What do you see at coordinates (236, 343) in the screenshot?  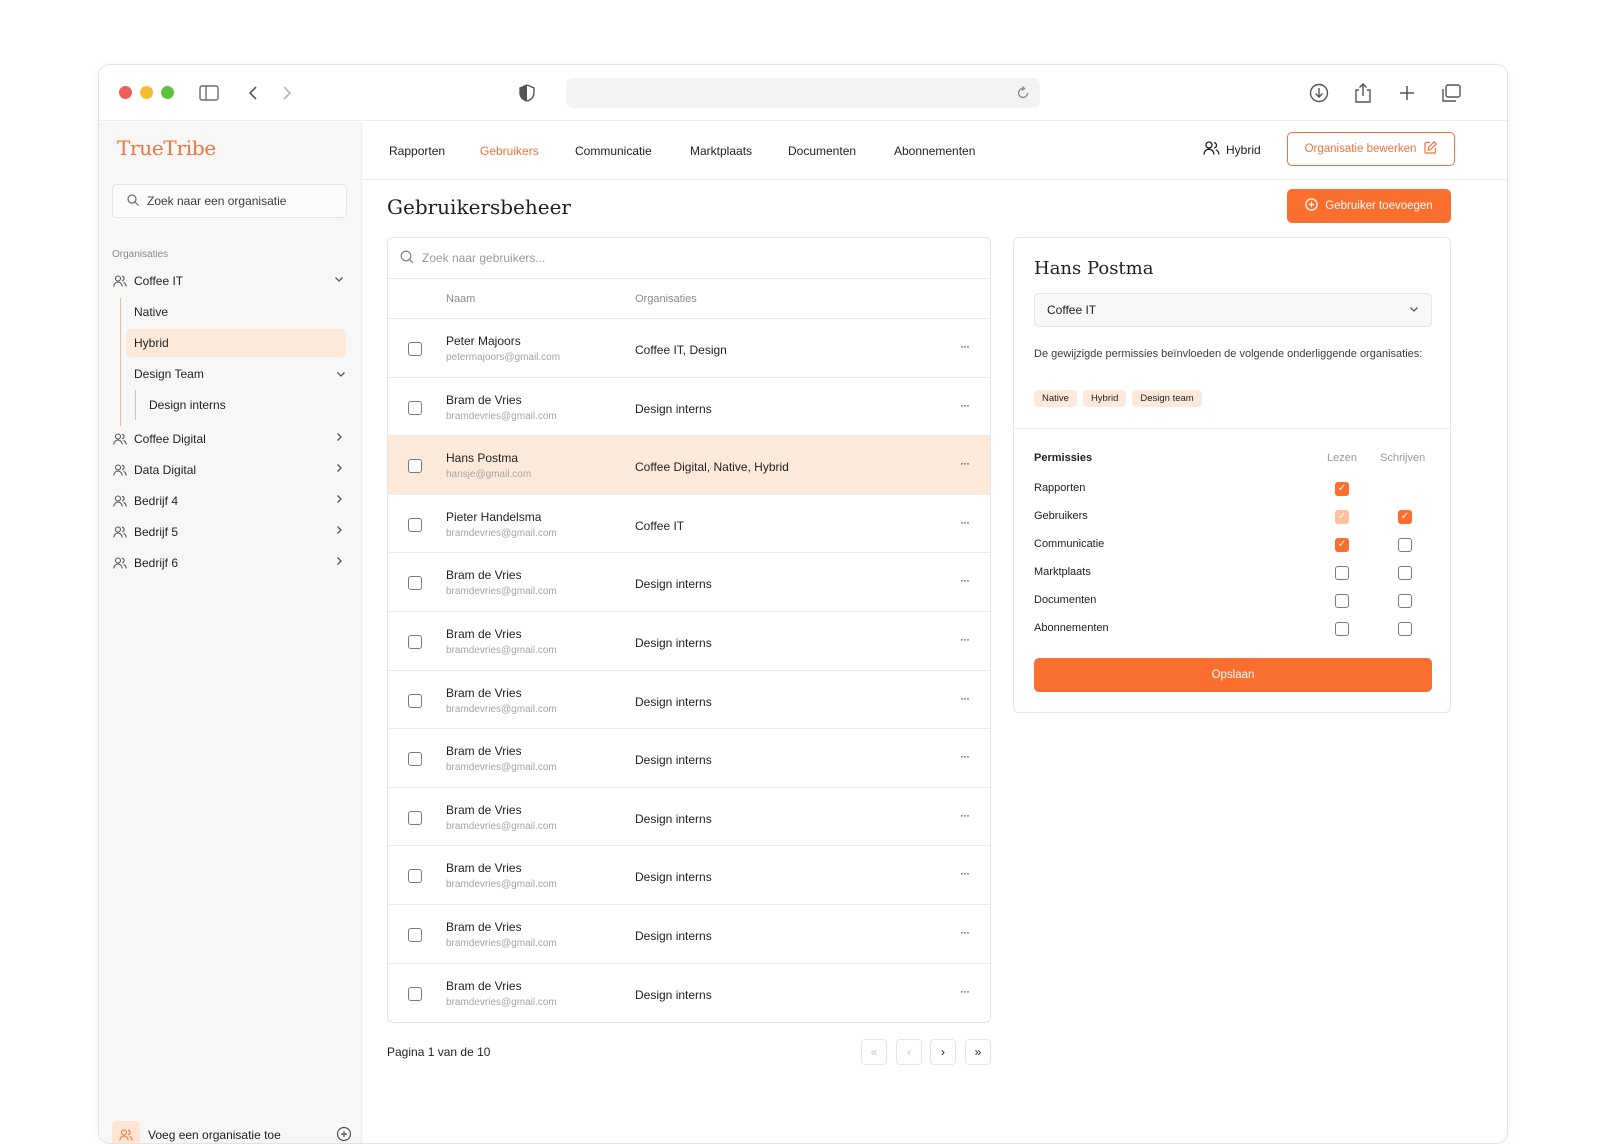 I see `sidebar-item-hybrid: Hybrid` at bounding box center [236, 343].